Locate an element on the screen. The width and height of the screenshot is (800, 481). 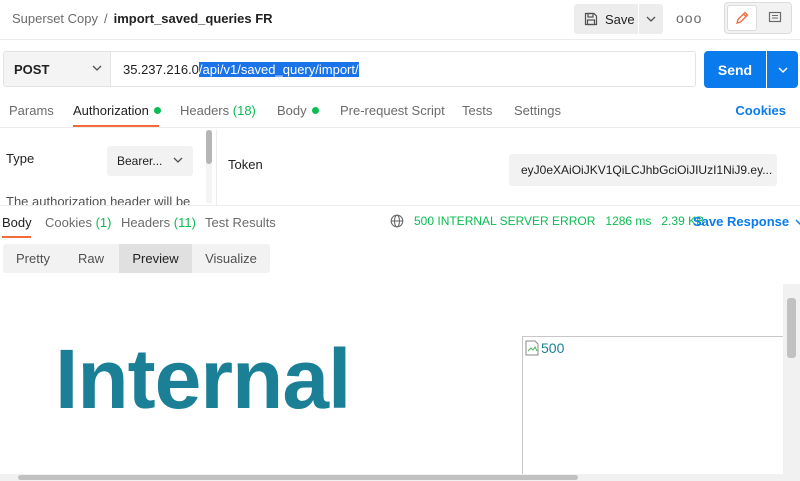
url-path-selected: /api/v1/saved_query/import/ is located at coordinates (278, 69).